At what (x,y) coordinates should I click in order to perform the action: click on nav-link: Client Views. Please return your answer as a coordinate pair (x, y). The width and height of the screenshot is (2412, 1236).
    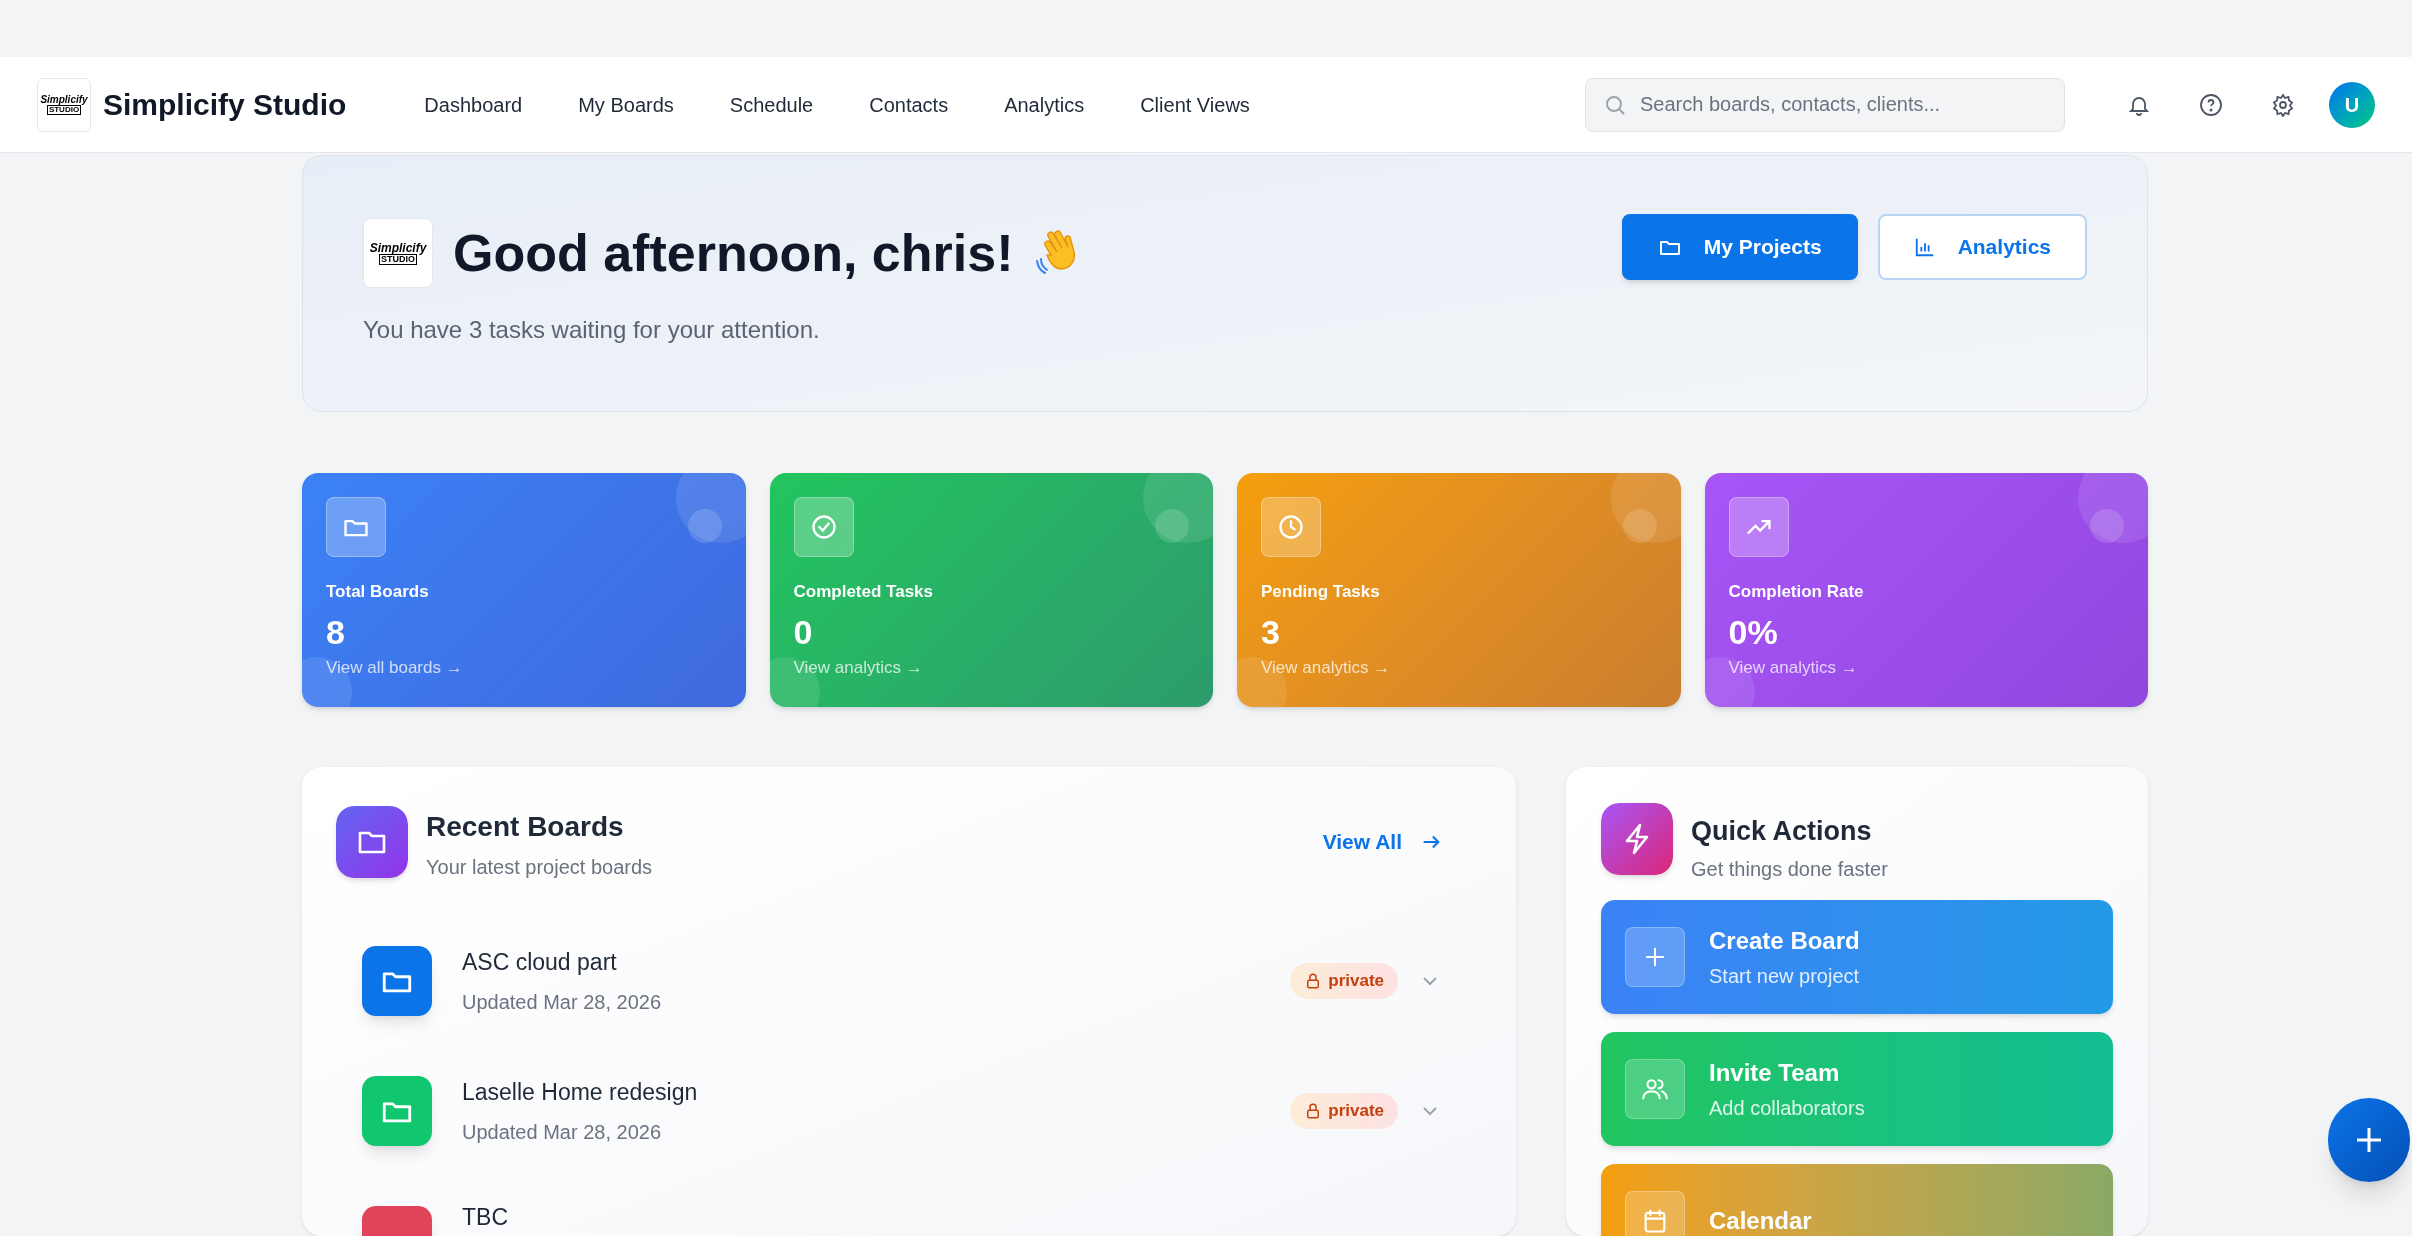
    Looking at the image, I should click on (1195, 104).